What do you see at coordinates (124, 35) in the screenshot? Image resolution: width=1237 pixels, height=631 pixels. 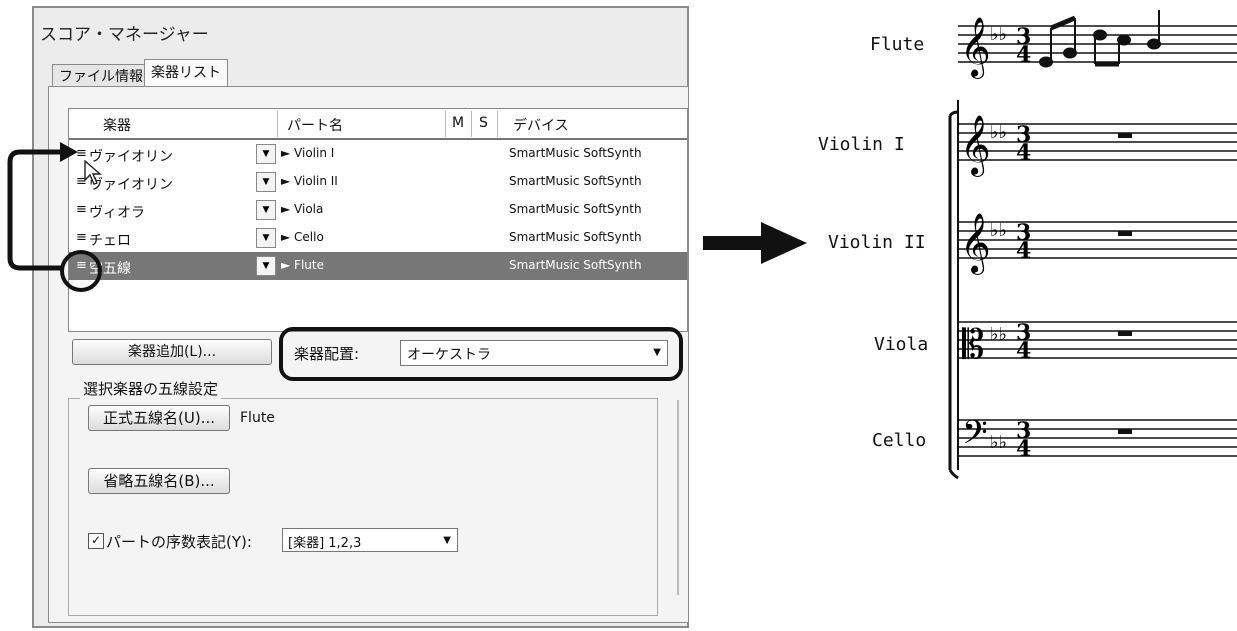 I see `window-title: スコア・マネージャー` at bounding box center [124, 35].